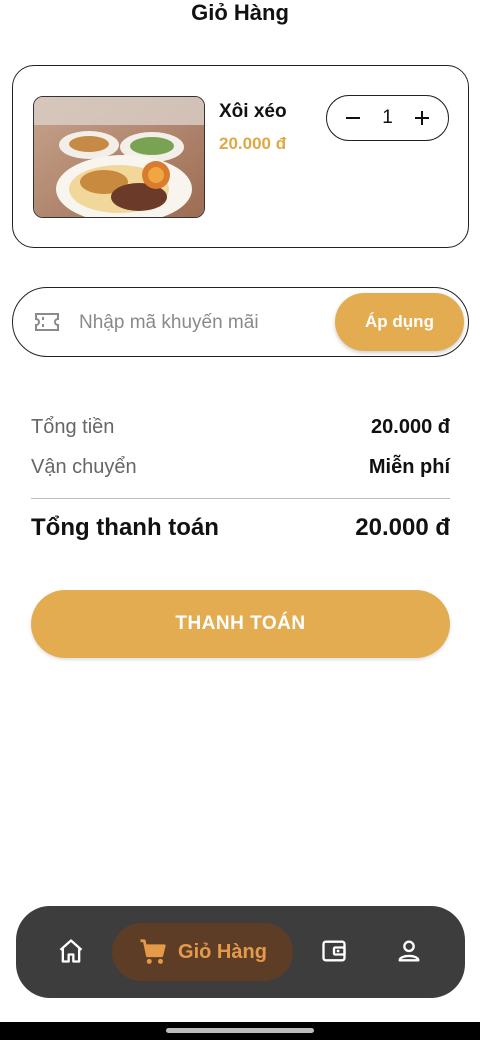 Image resolution: width=480 pixels, height=1040 pixels. I want to click on system-navigation-bar, so click(240, 1031).